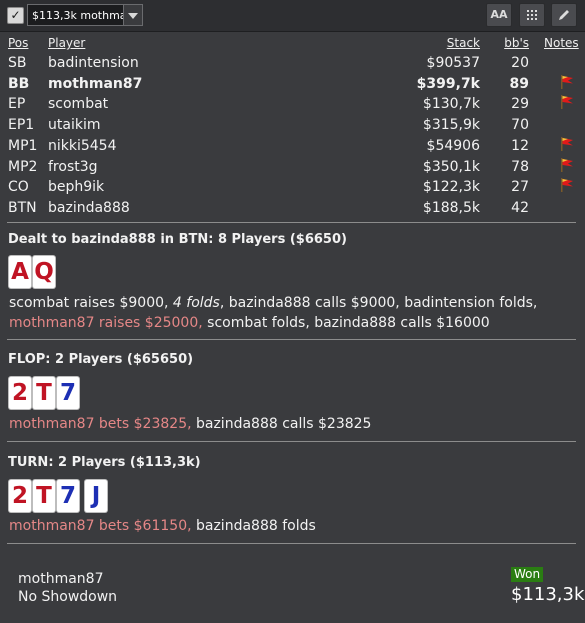  What do you see at coordinates (516, 43) in the screenshot?
I see `col-bbs: bb's` at bounding box center [516, 43].